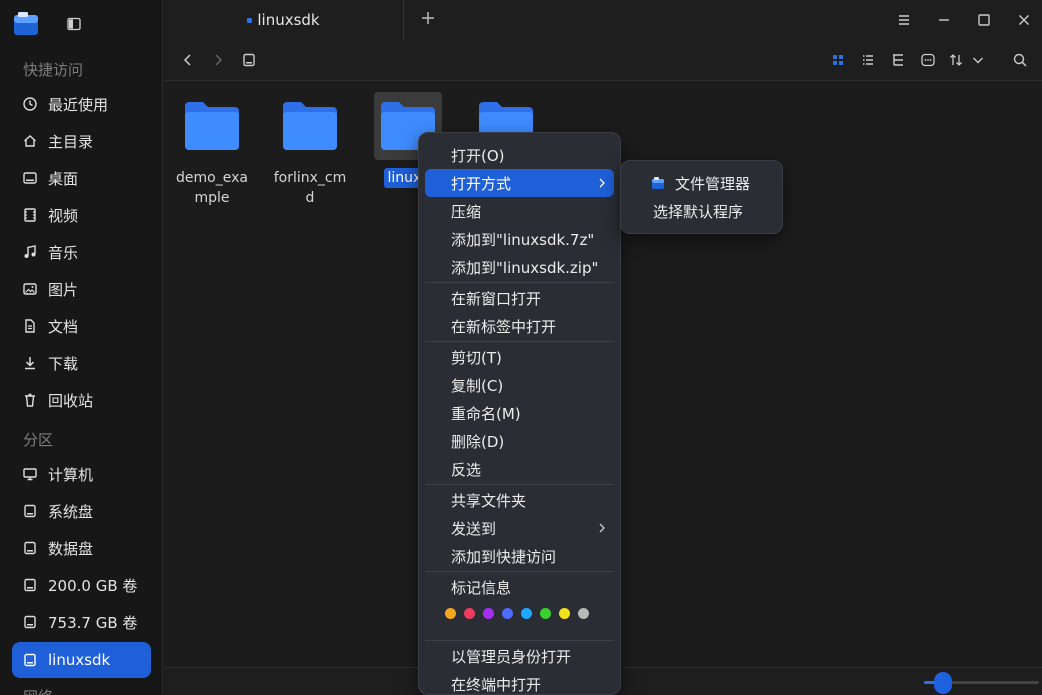 The image size is (1042, 695). I want to click on folder-demo-example: demo_example, so click(212, 150).